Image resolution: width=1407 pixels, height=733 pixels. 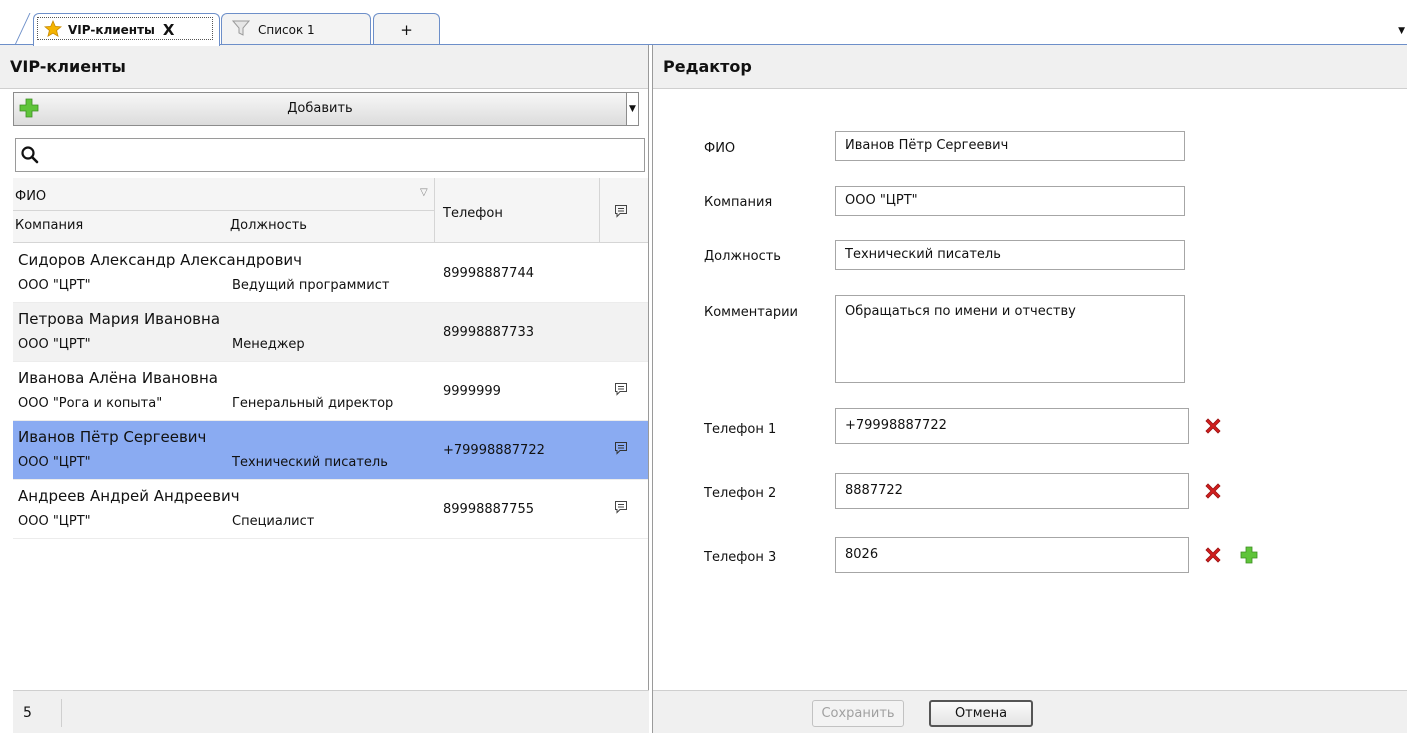 I want to click on tab-strip: VIP-клиенты X Список 1 + ▼, so click(x=703, y=23).